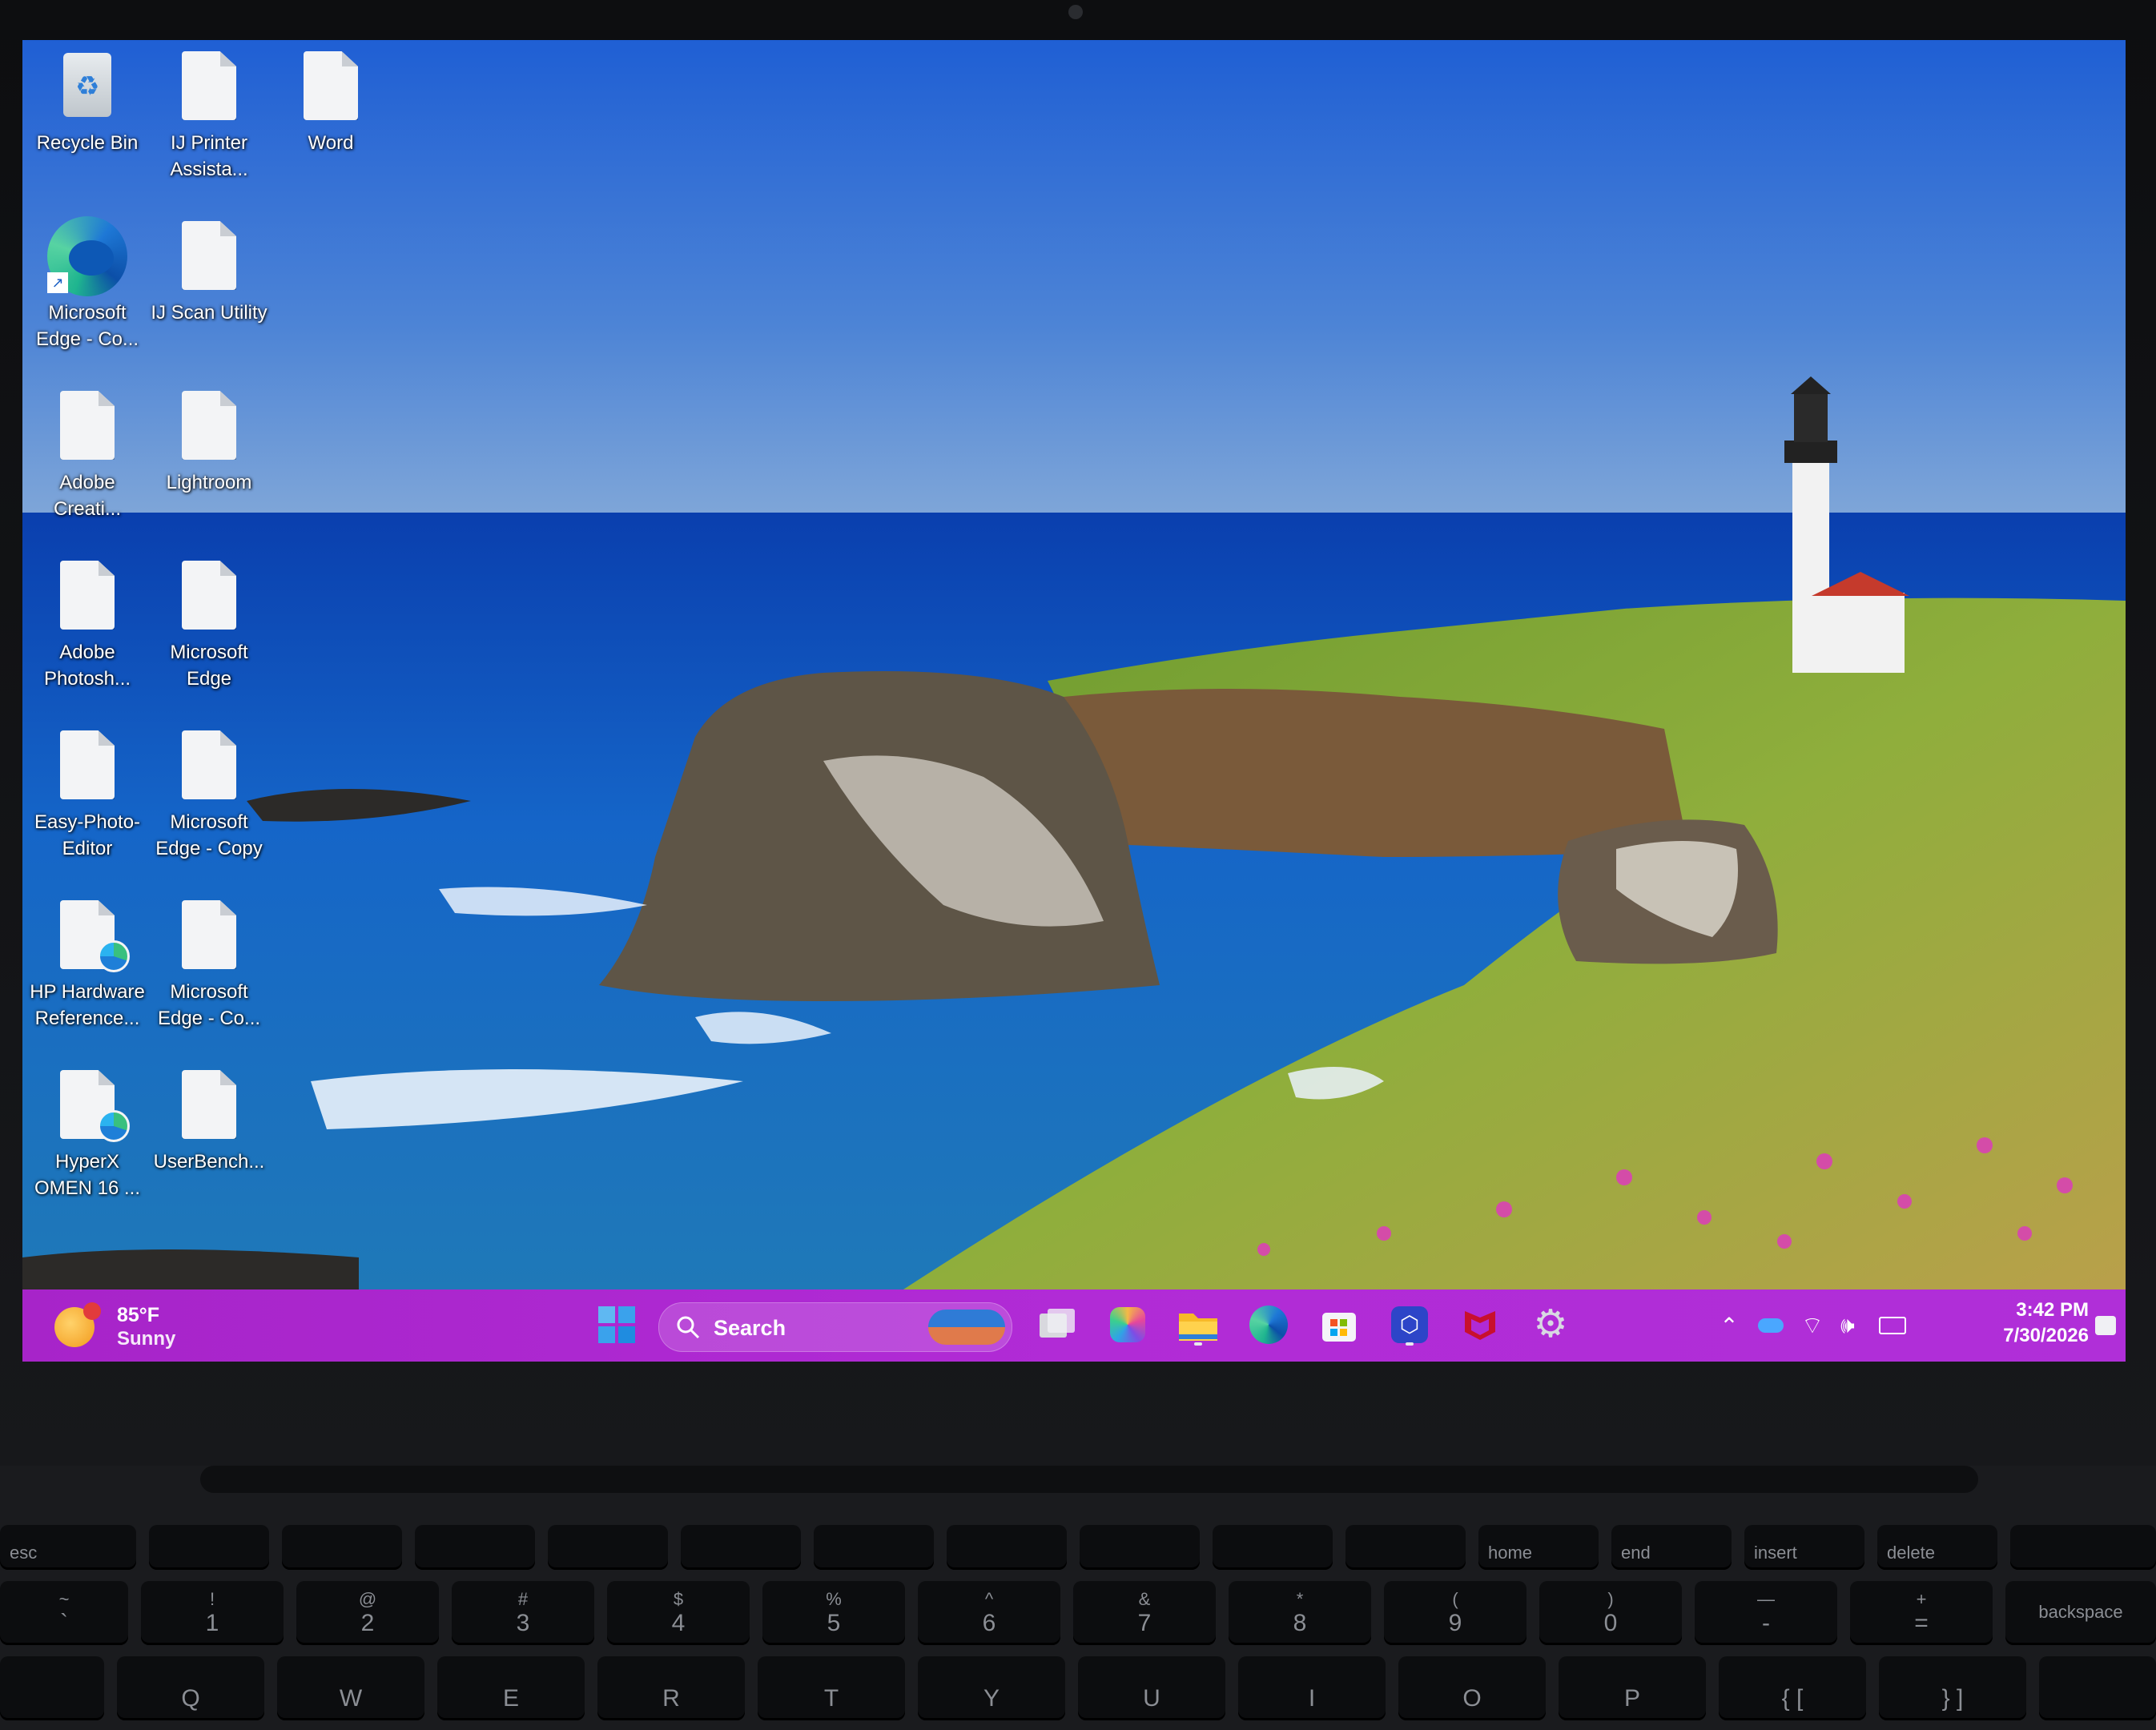 The image size is (2156, 1730). What do you see at coordinates (1405, 1547) in the screenshot?
I see `key-f10` at bounding box center [1405, 1547].